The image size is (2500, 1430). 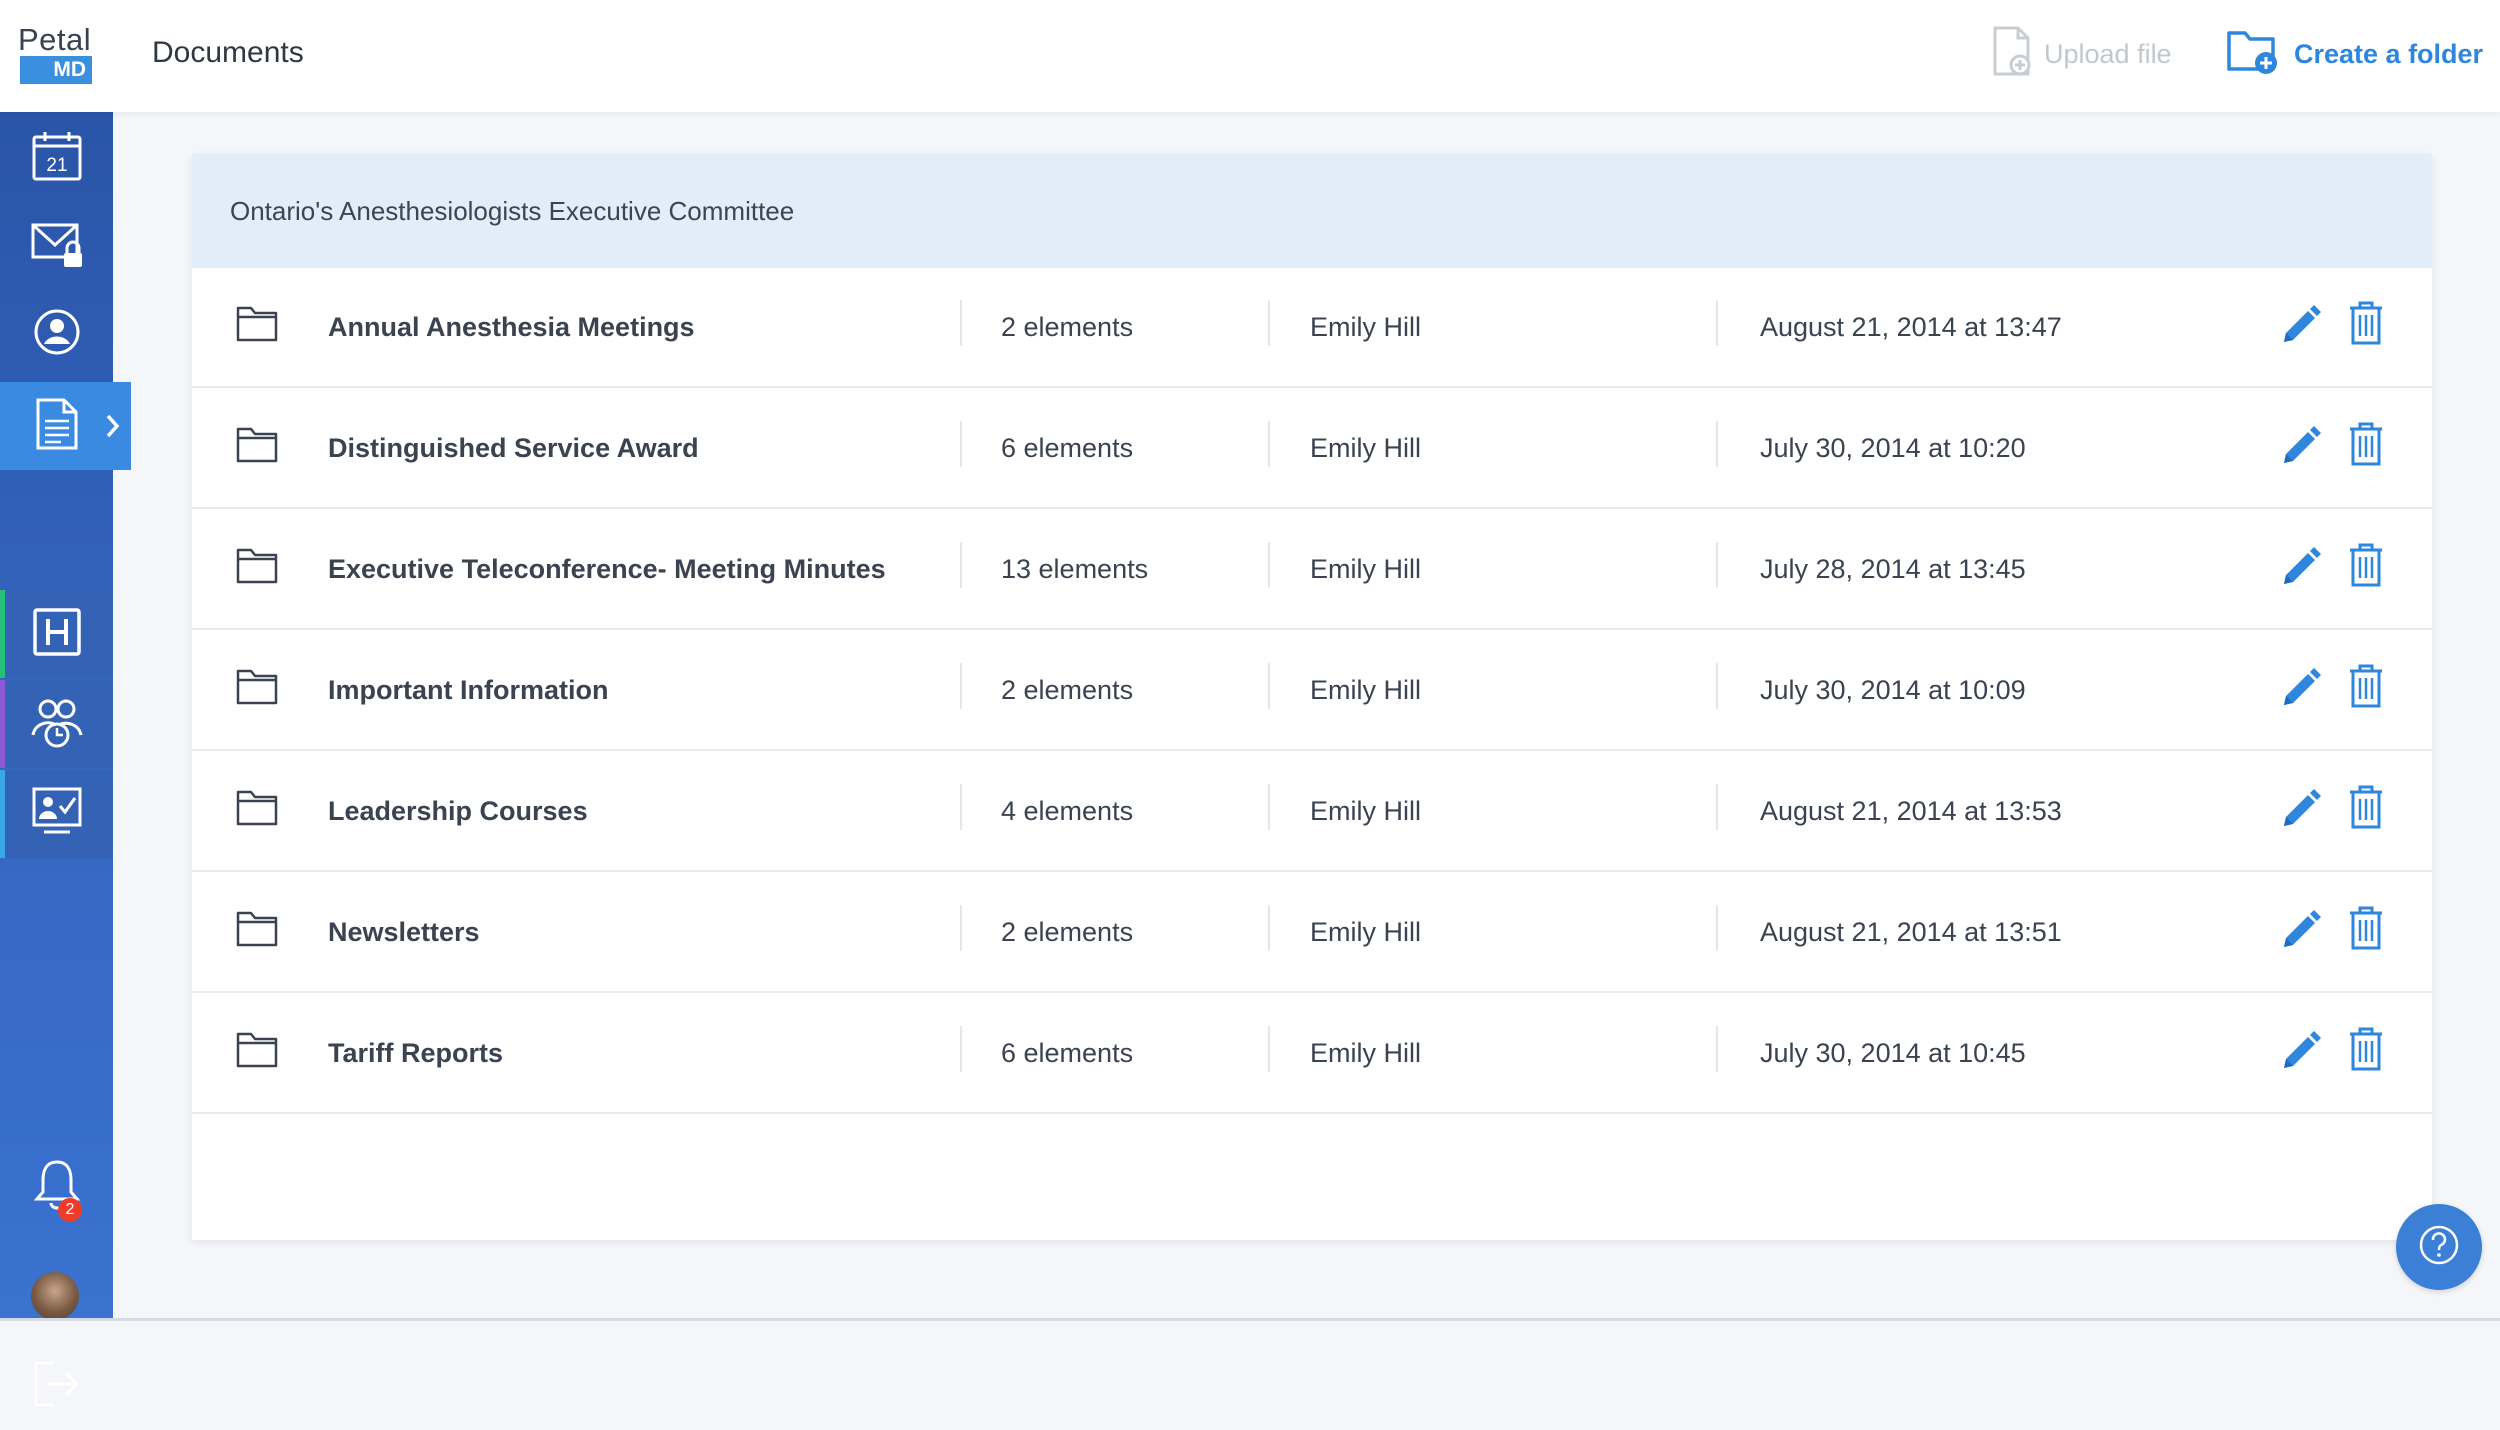 I want to click on help-button, so click(x=2439, y=1247).